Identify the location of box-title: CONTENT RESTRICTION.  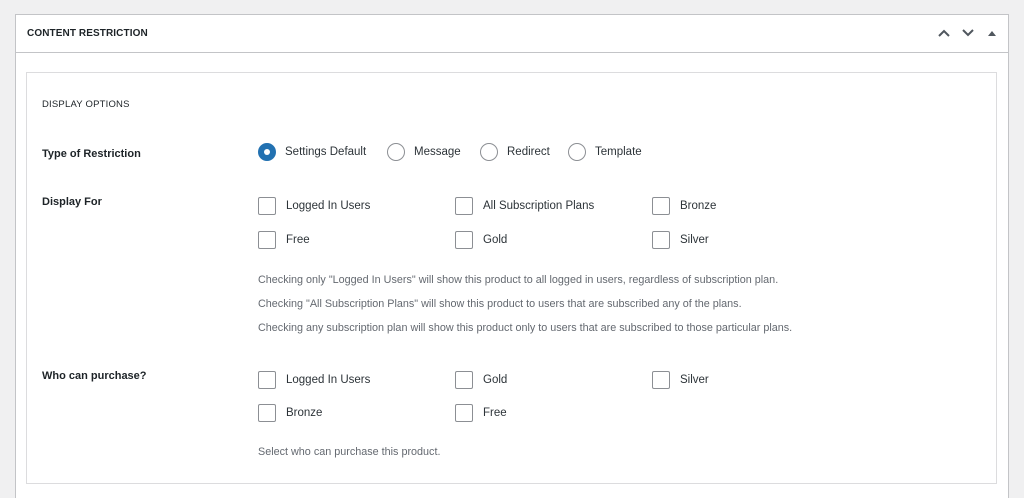
(87, 33).